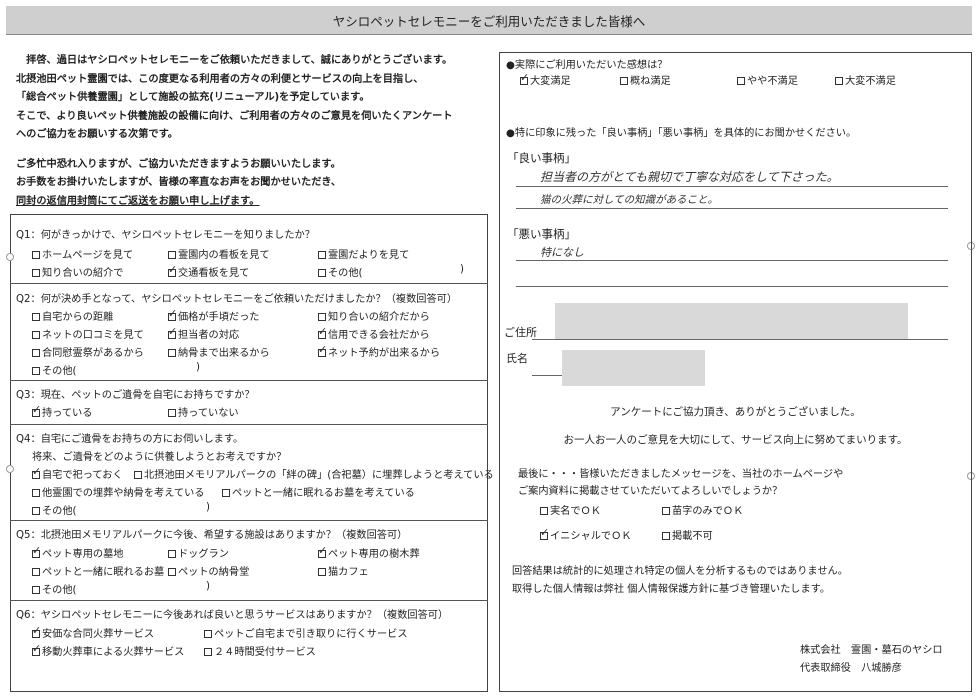 The height and width of the screenshot is (700, 980). Describe the element at coordinates (363, 253) in the screenshot. I see `q1-option-newsletter: 霊園だよりを見て` at that location.